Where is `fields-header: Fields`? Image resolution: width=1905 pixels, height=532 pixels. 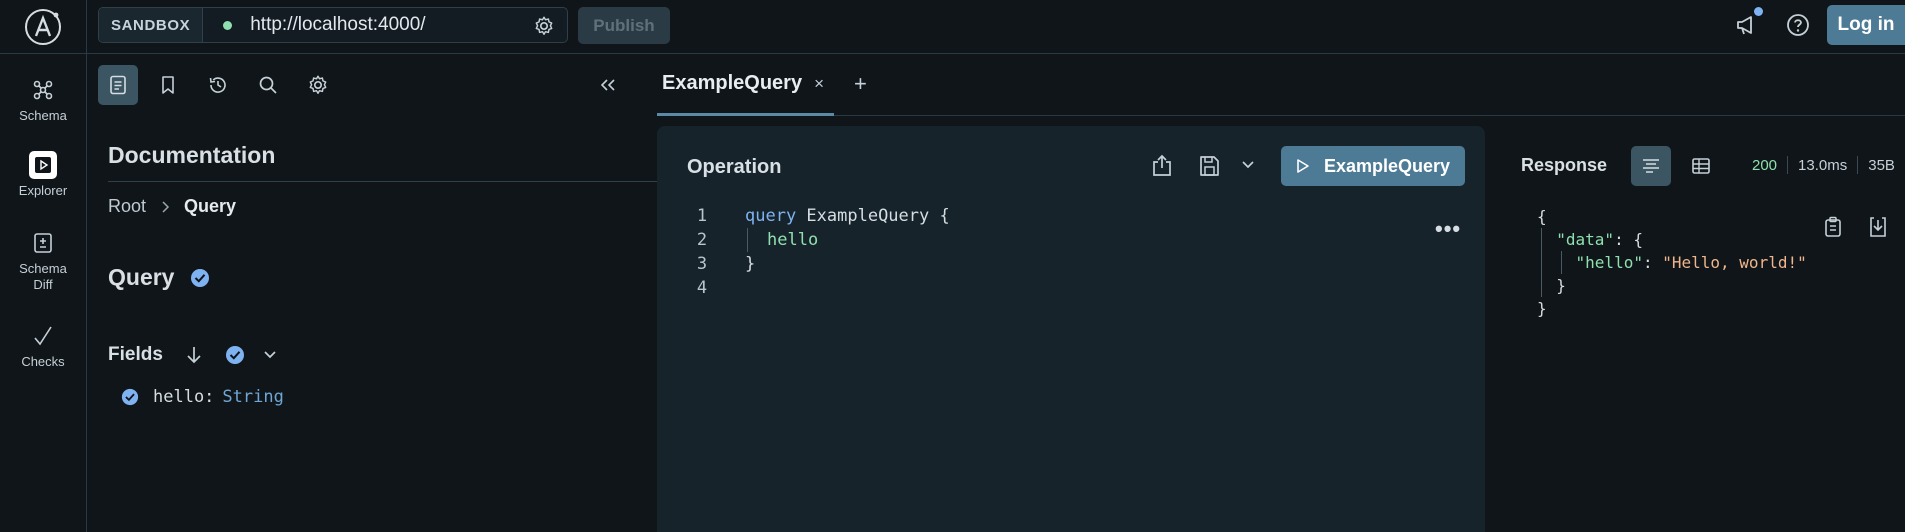 fields-header: Fields is located at coordinates (192, 355).